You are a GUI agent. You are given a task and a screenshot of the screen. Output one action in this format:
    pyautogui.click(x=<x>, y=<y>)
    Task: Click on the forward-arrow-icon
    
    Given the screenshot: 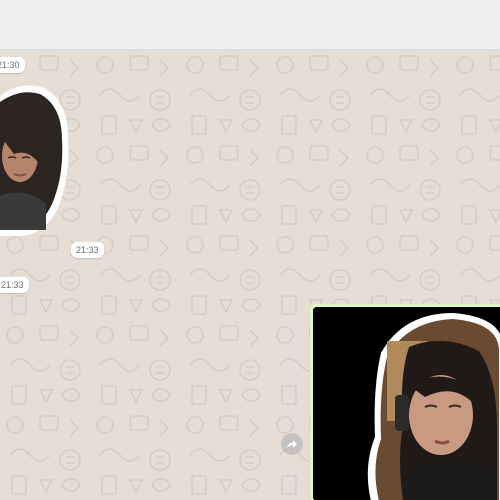 What is the action you would take?
    pyautogui.click(x=292, y=444)
    